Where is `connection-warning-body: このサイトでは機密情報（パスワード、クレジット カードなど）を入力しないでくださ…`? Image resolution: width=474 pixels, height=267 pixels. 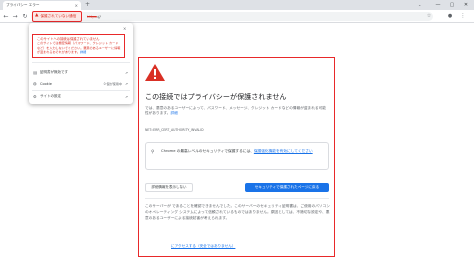
connection-warning-body: このサイトでは機密情報（パスワード、クレジット カードなど）を入力しないでくださ… is located at coordinates (79, 47).